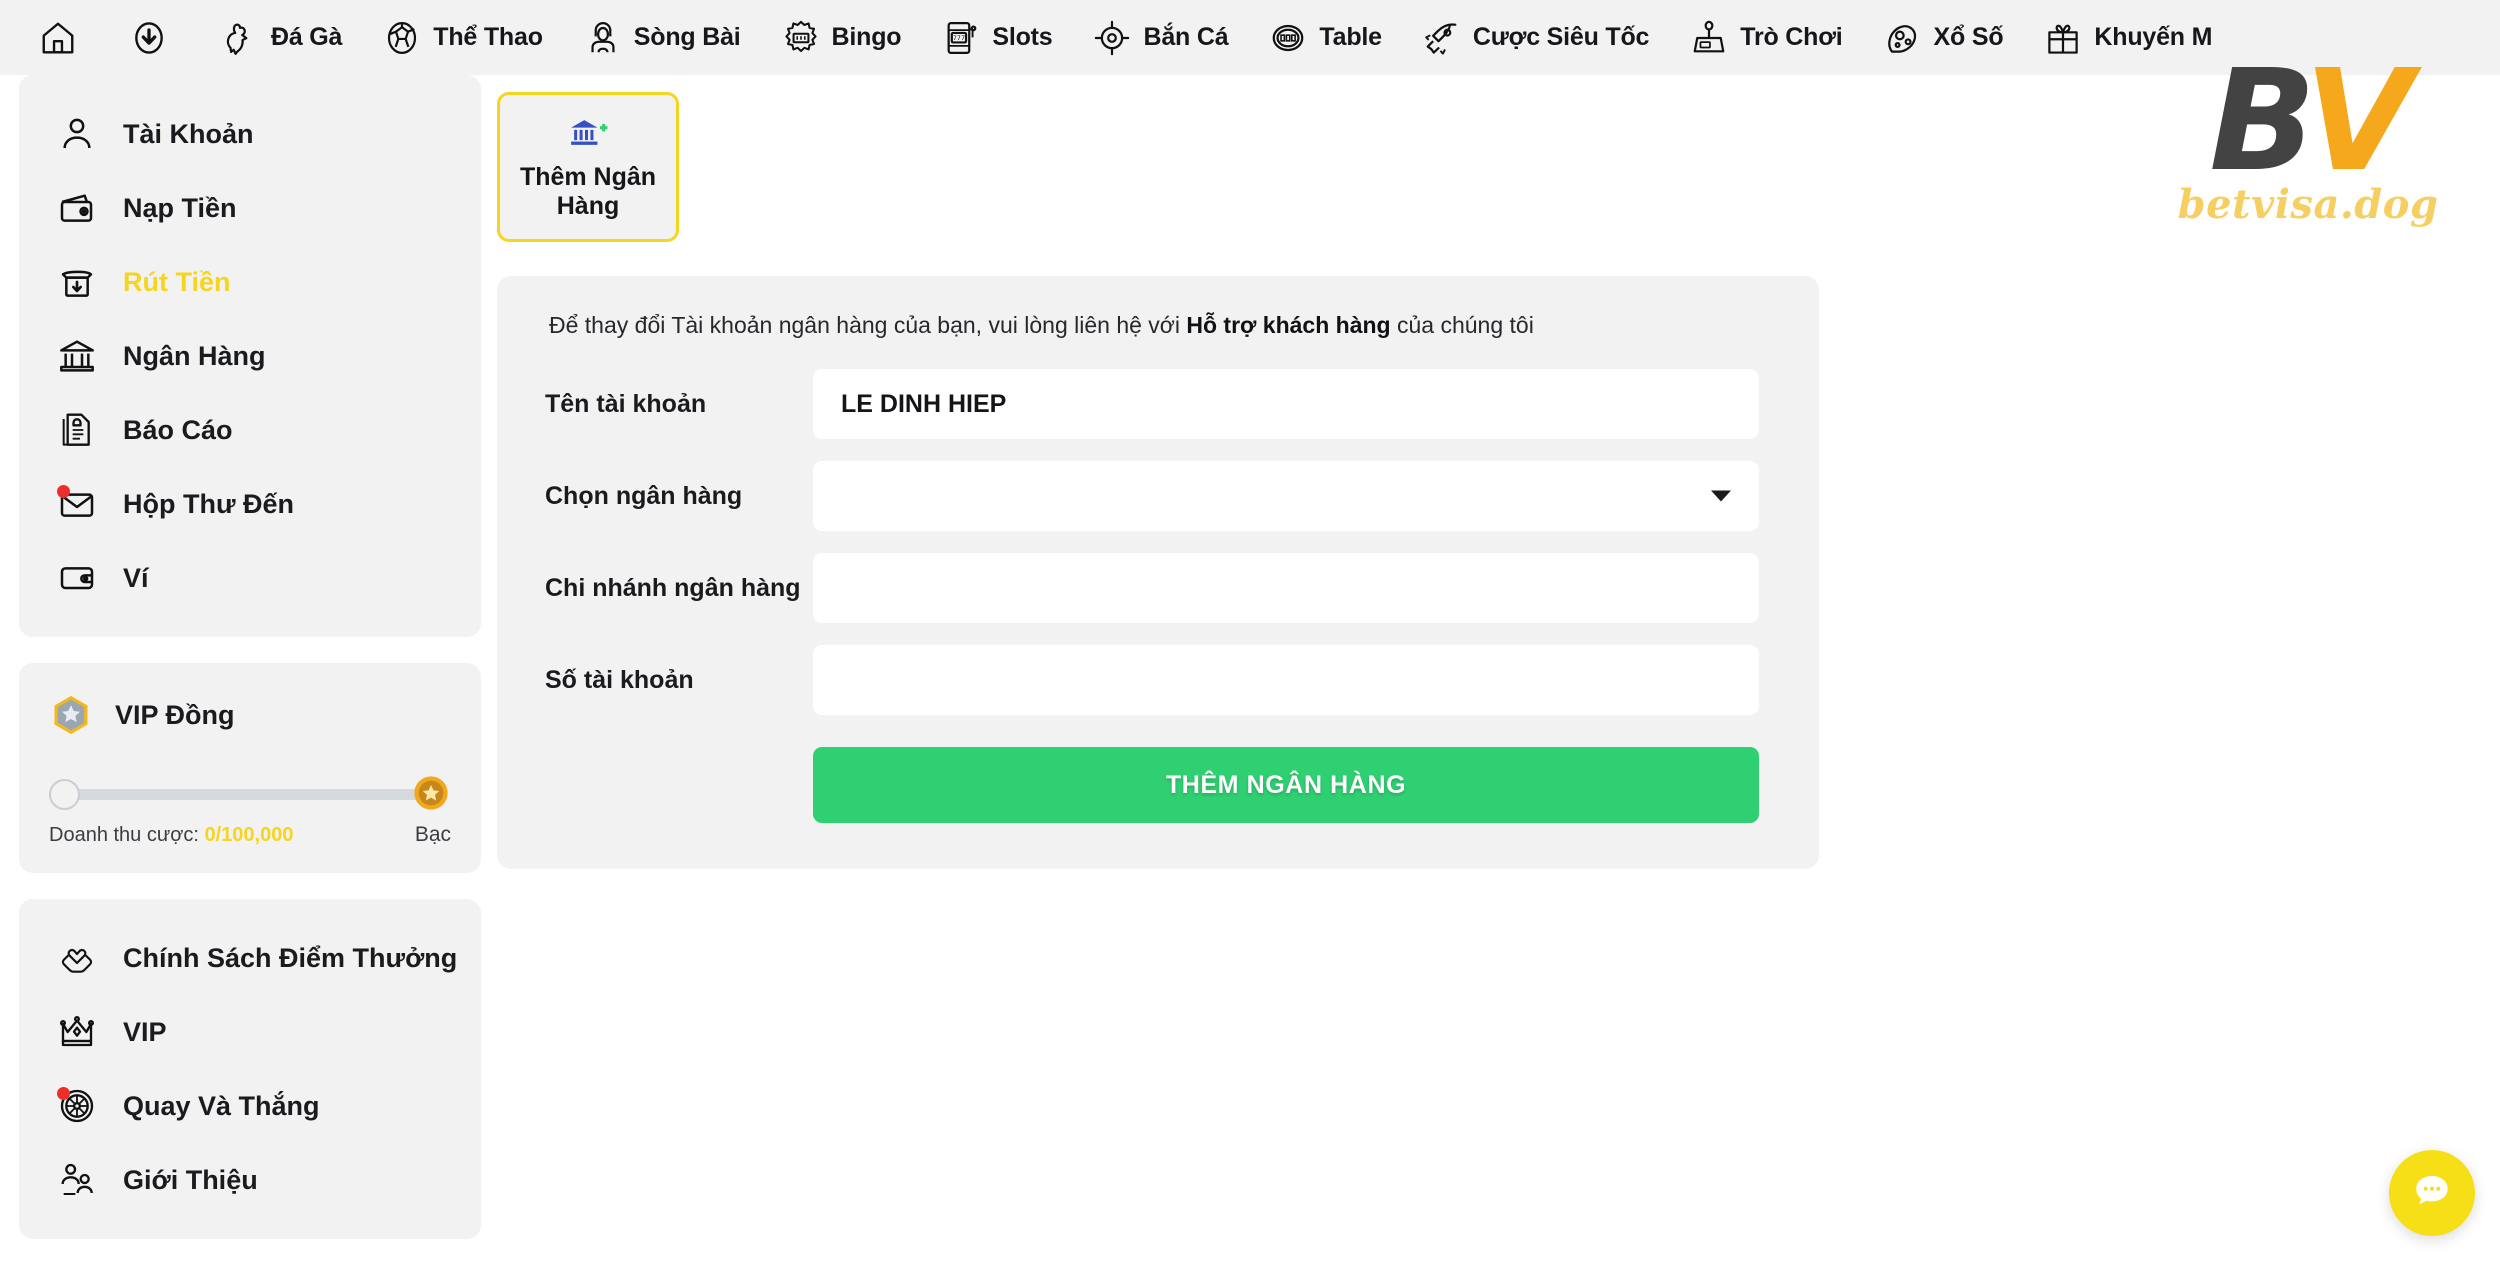  I want to click on nav-item-xo-so: Xổ Số, so click(1943, 37).